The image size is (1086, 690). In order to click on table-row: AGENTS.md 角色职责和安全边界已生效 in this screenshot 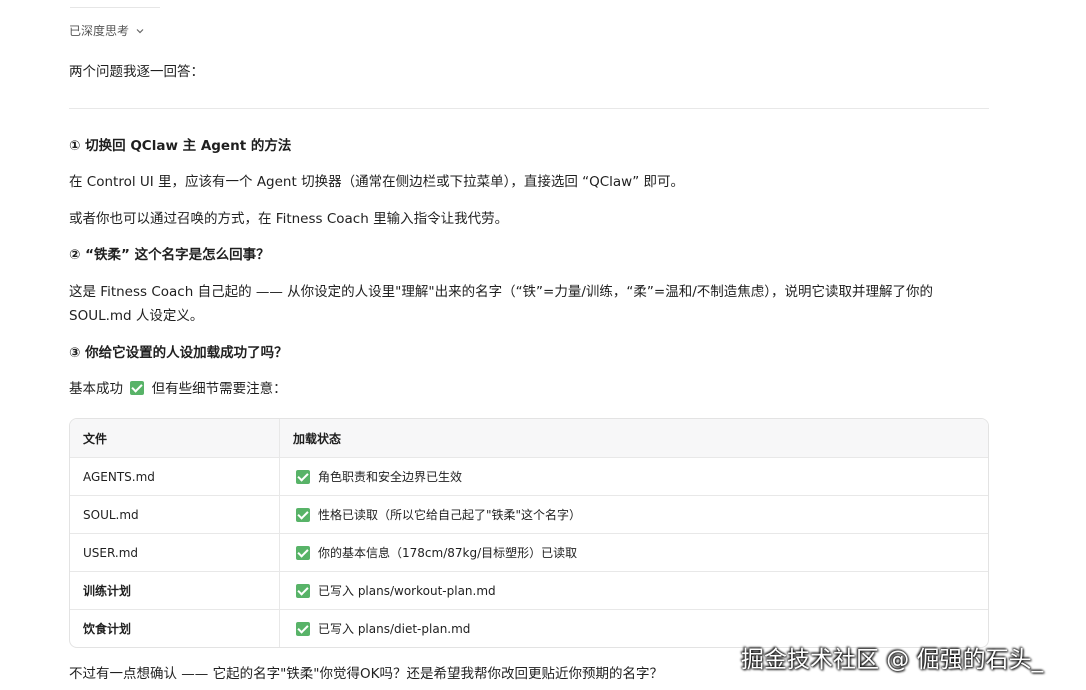, I will do `click(529, 476)`.